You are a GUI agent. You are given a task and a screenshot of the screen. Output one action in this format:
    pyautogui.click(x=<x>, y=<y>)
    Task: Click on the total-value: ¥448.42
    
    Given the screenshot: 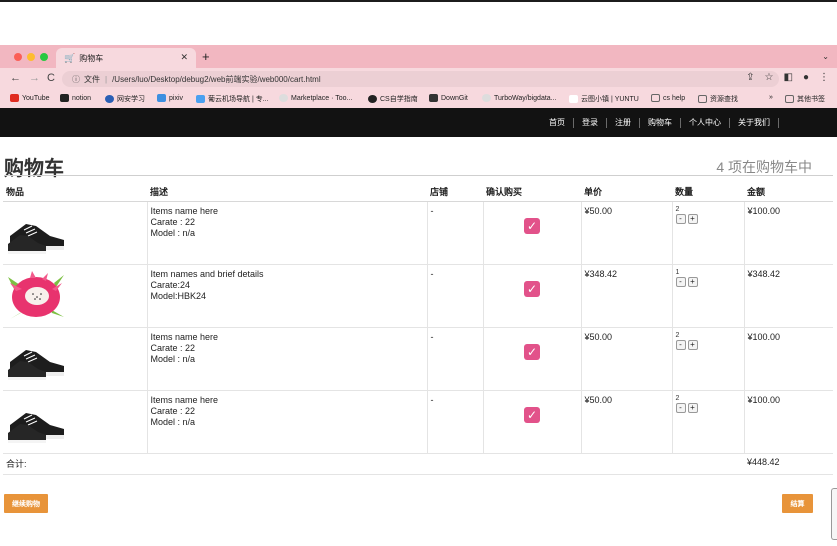 What is the action you would take?
    pyautogui.click(x=788, y=464)
    